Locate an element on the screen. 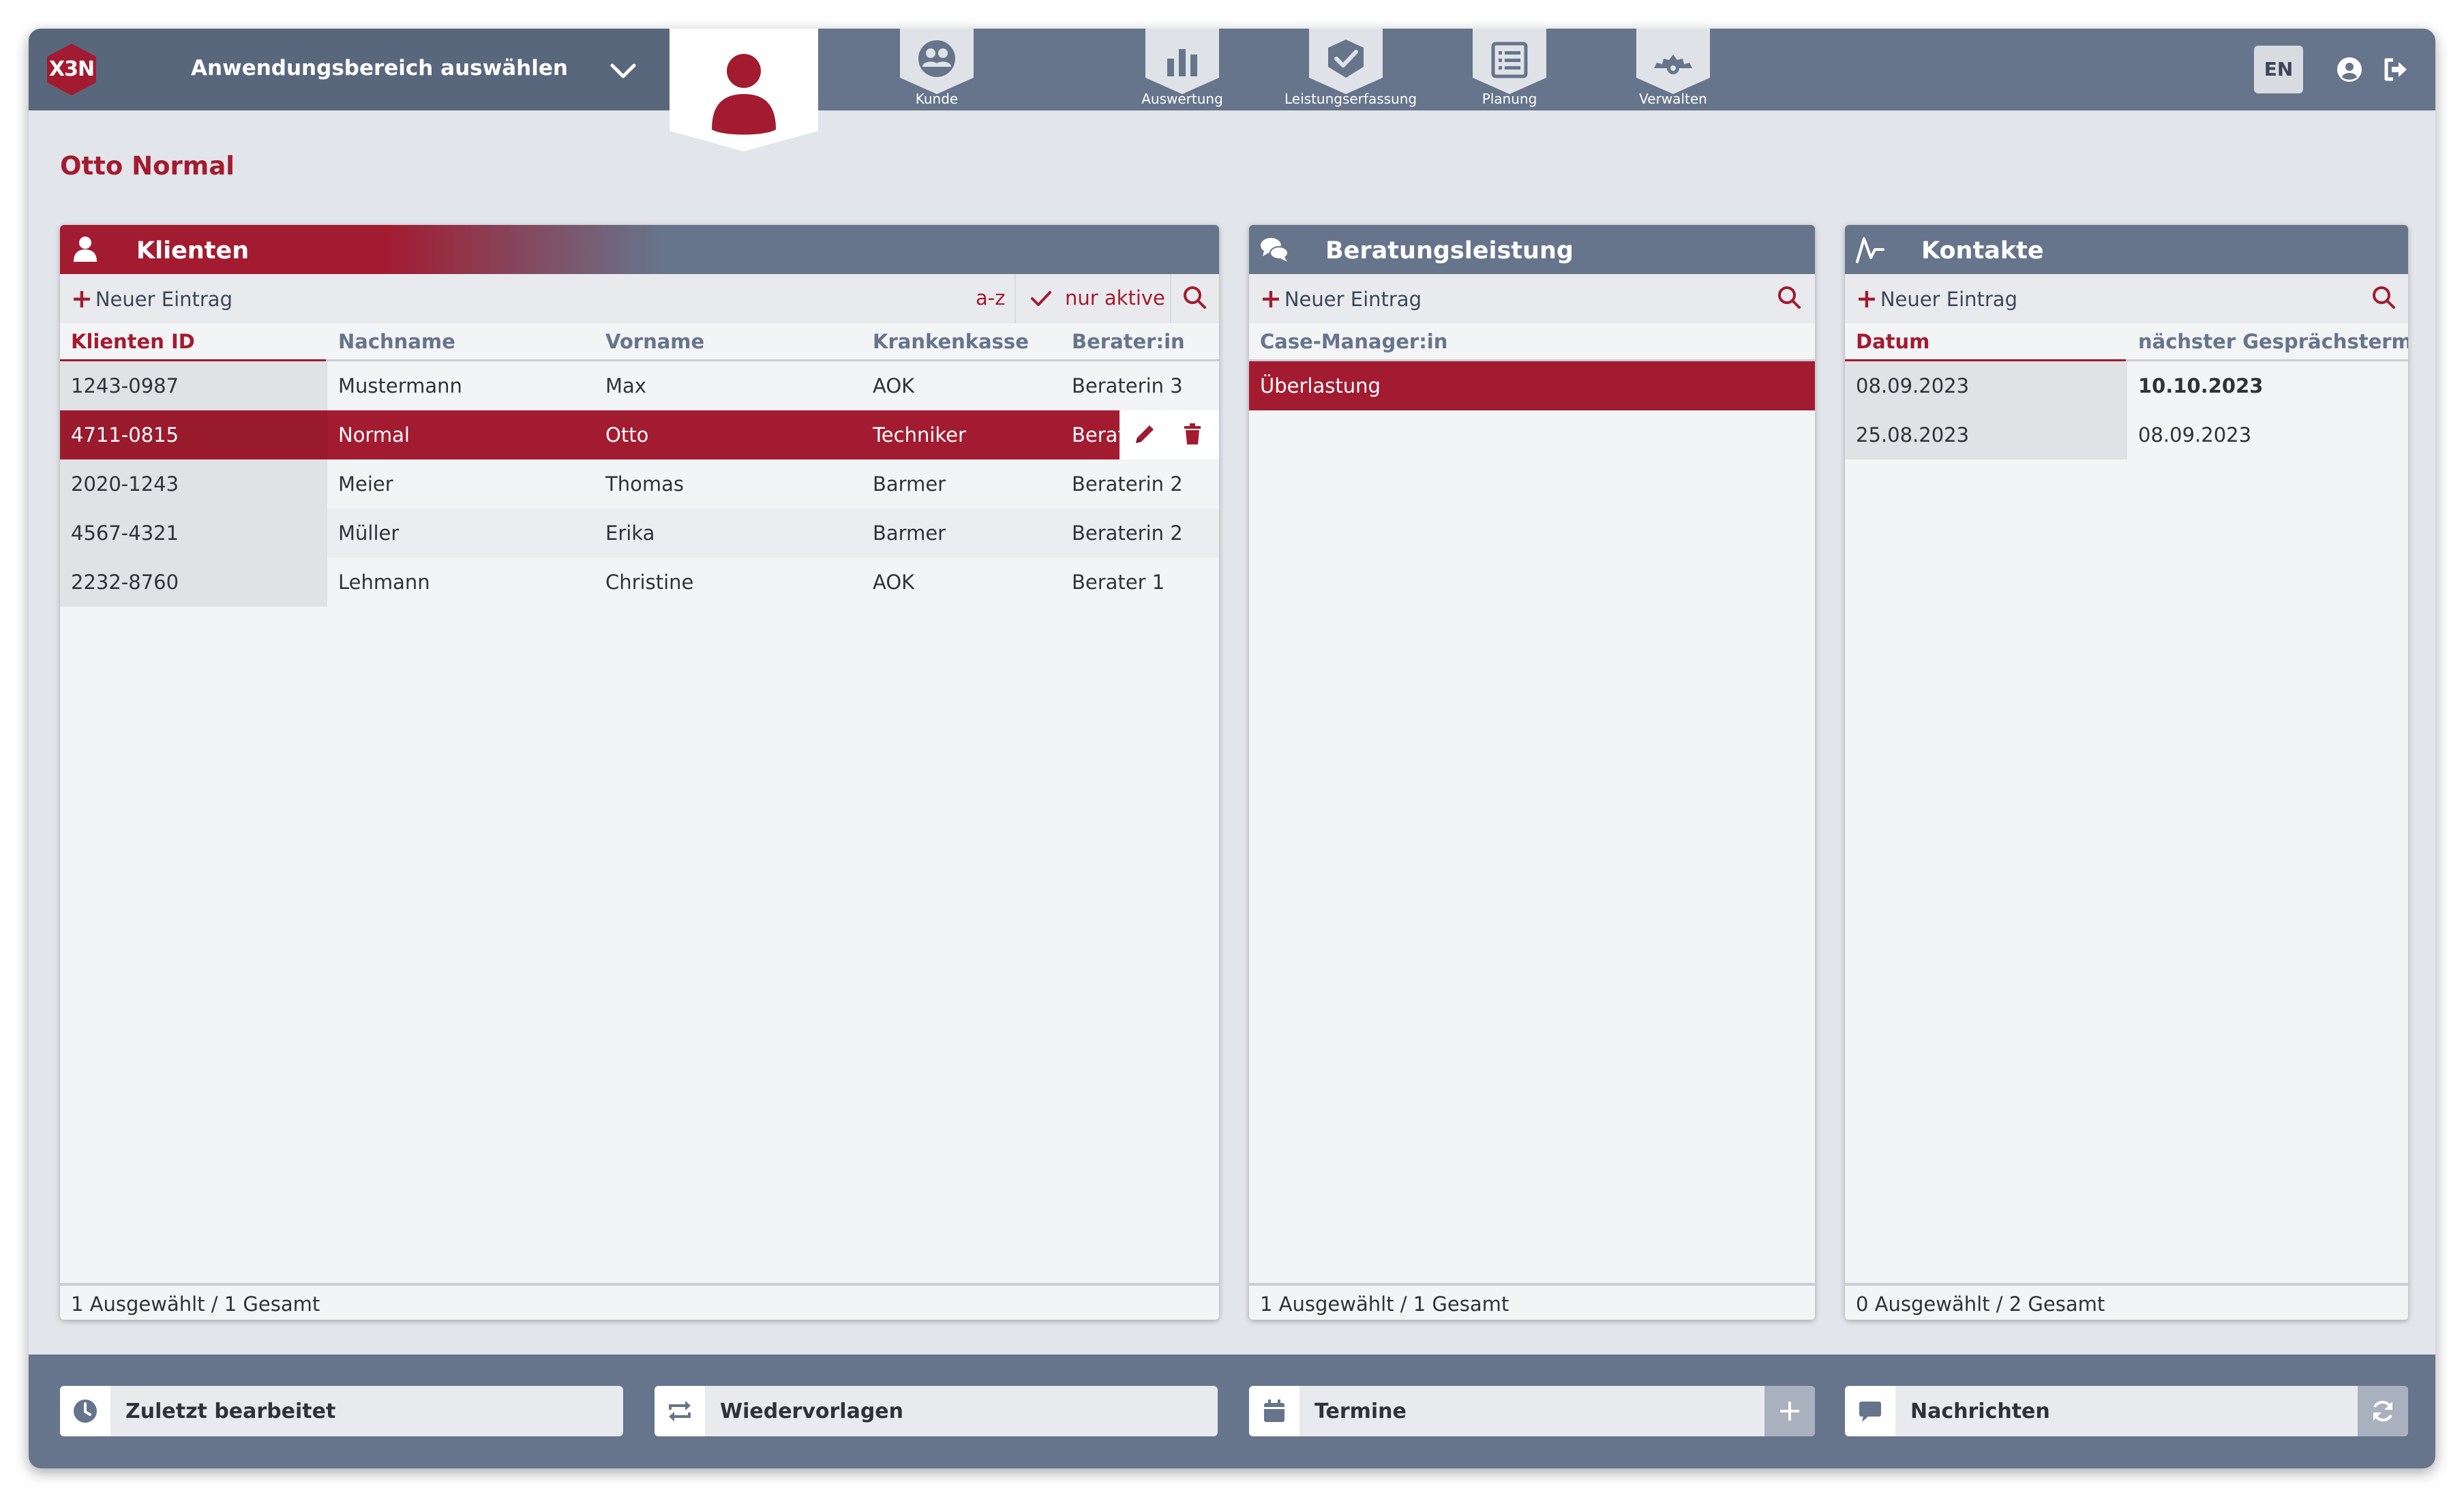  cell-insurance: Techniker is located at coordinates (920, 435).